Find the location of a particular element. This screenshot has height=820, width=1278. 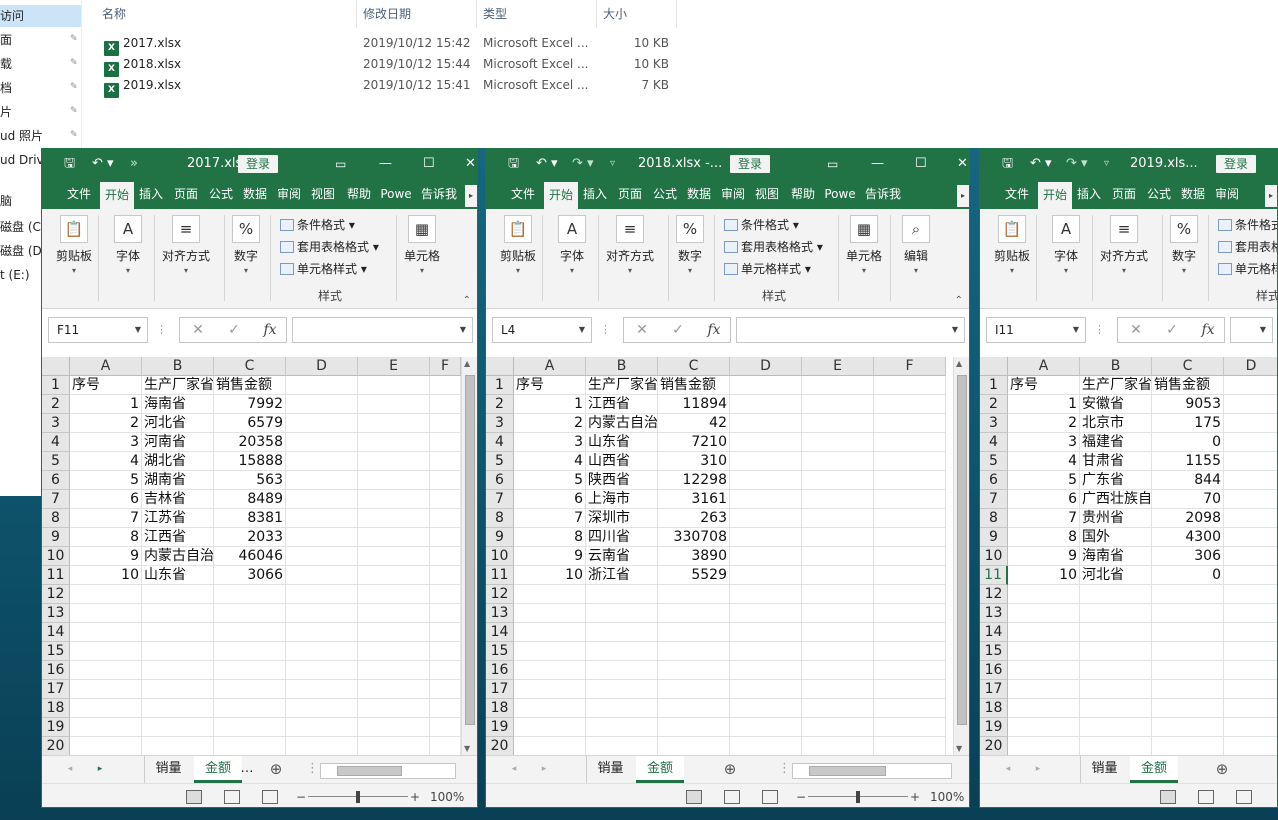

column-header: B is located at coordinates (622, 366).